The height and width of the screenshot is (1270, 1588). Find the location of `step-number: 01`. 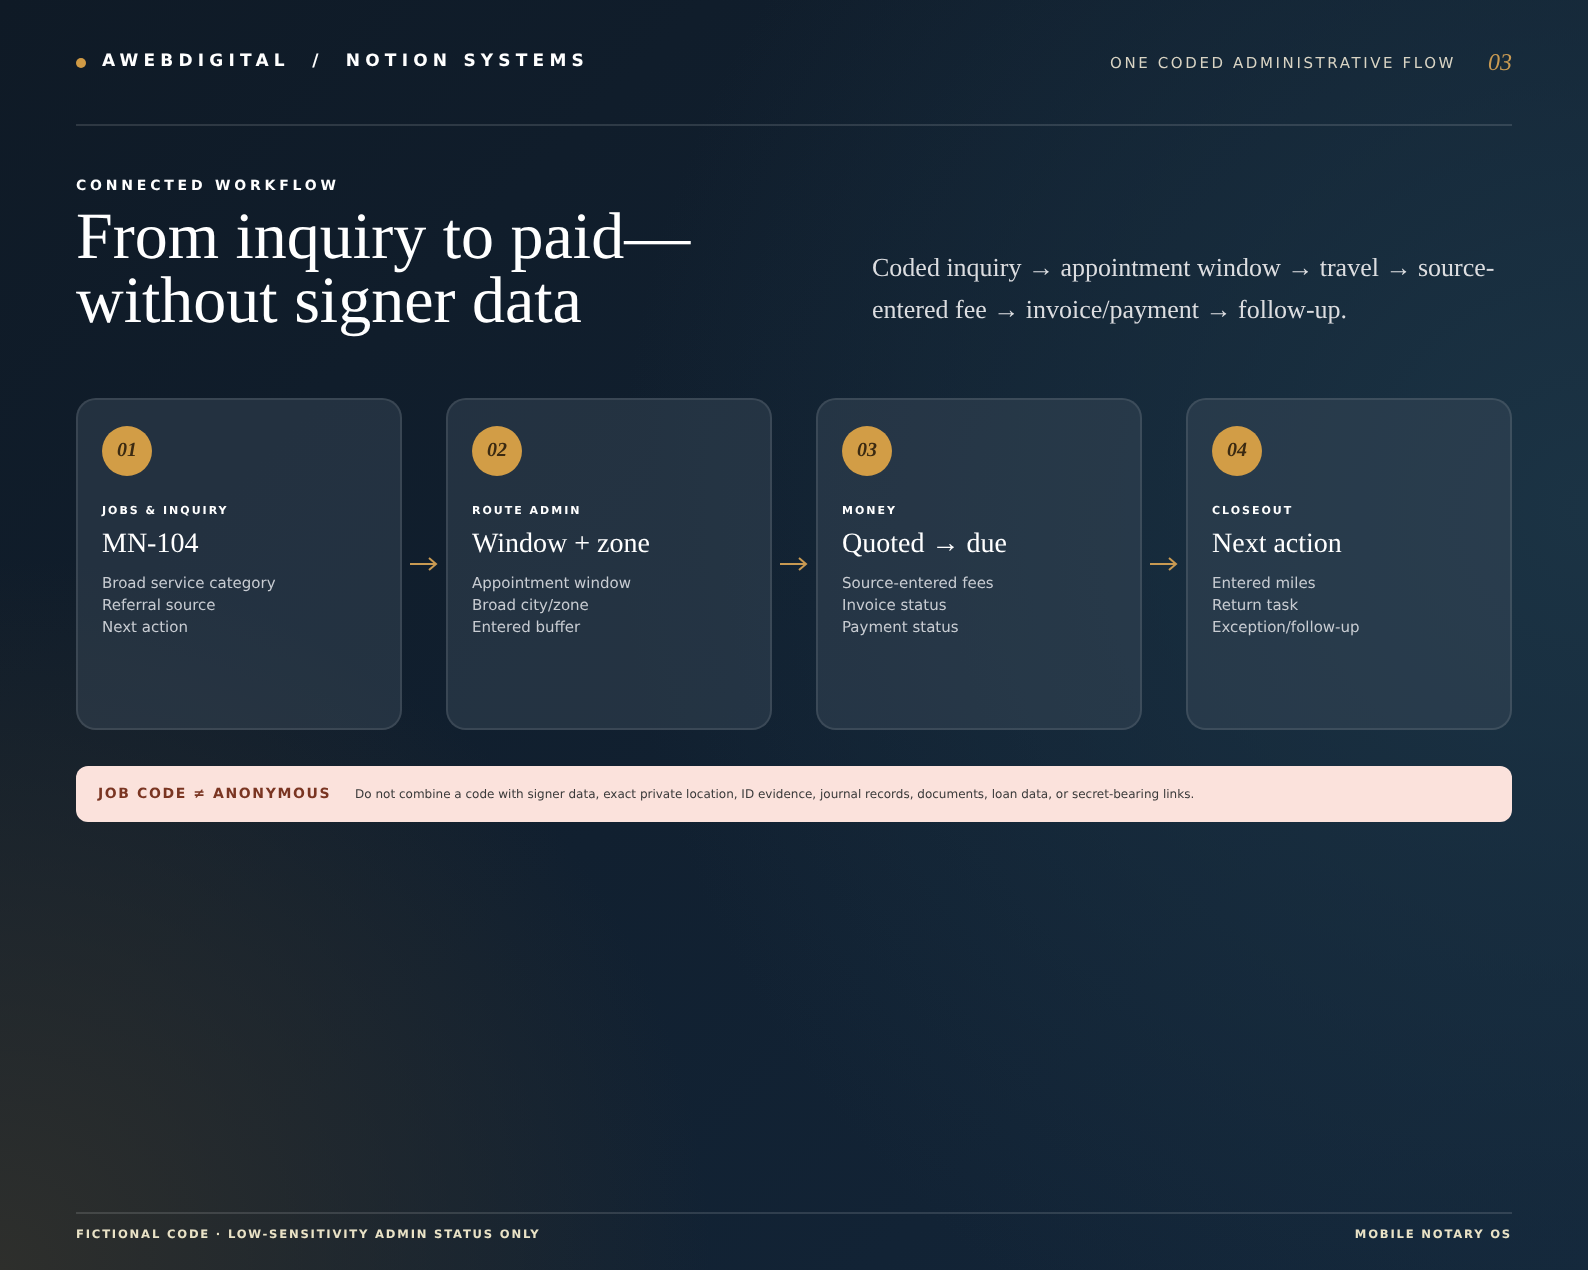

step-number: 01 is located at coordinates (127, 451).